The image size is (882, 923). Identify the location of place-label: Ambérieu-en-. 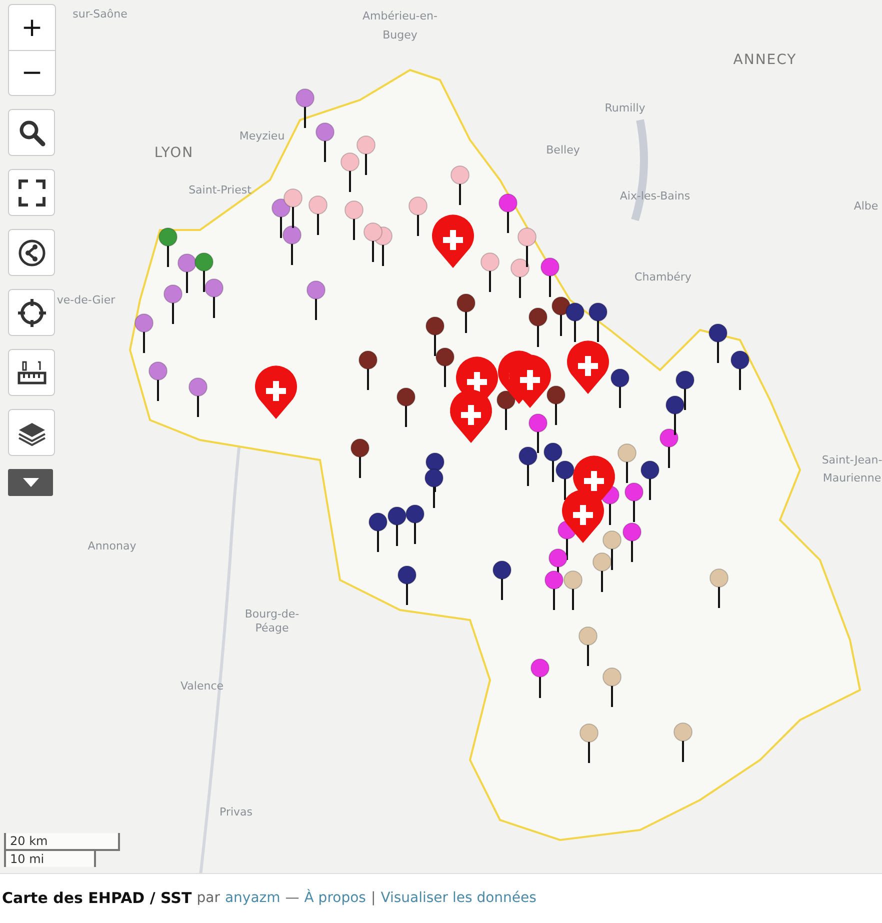
(400, 16).